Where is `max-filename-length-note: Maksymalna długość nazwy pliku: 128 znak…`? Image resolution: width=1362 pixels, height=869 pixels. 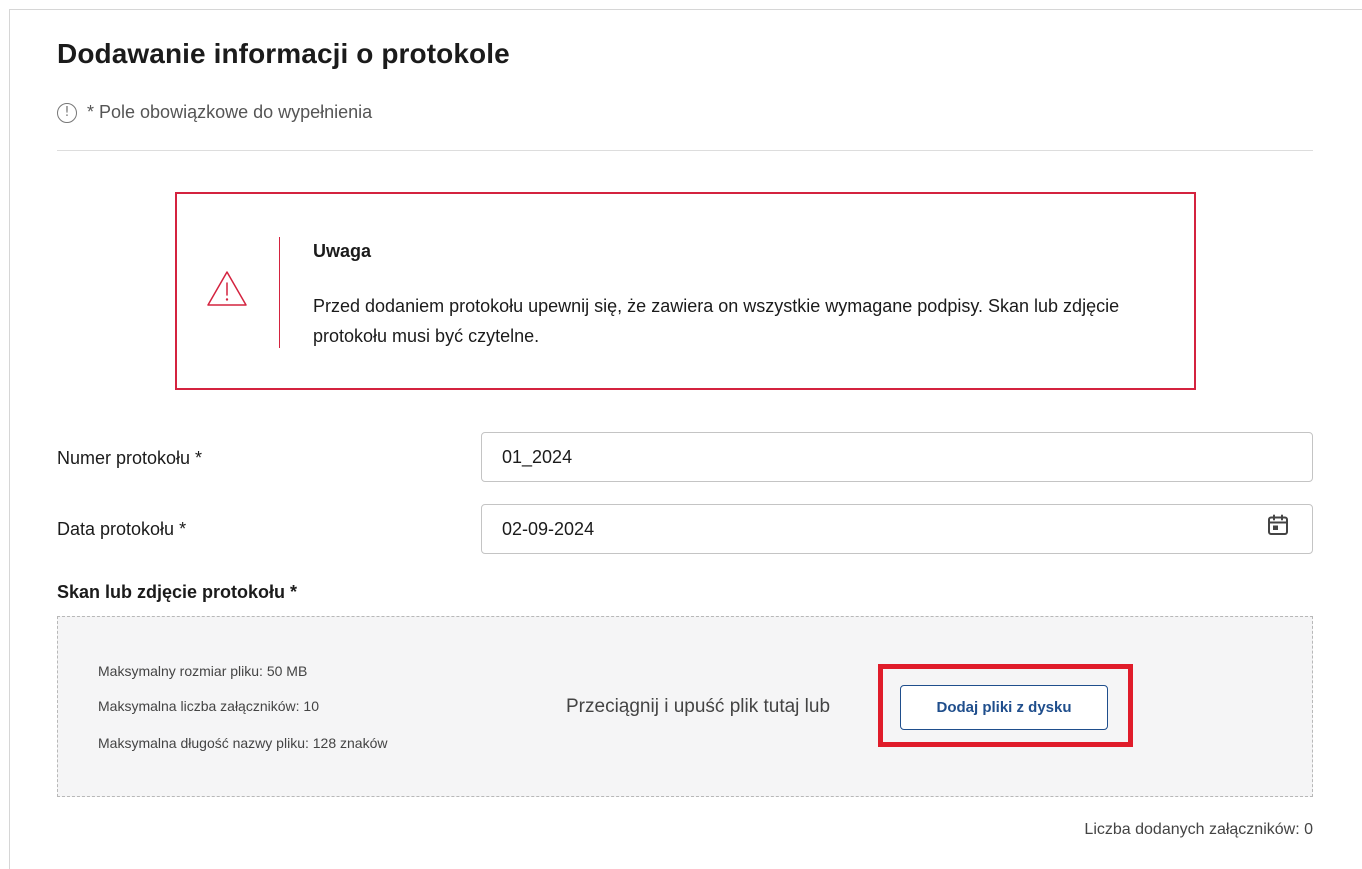 max-filename-length-note: Maksymalna długość nazwy pliku: 128 znak… is located at coordinates (243, 743).